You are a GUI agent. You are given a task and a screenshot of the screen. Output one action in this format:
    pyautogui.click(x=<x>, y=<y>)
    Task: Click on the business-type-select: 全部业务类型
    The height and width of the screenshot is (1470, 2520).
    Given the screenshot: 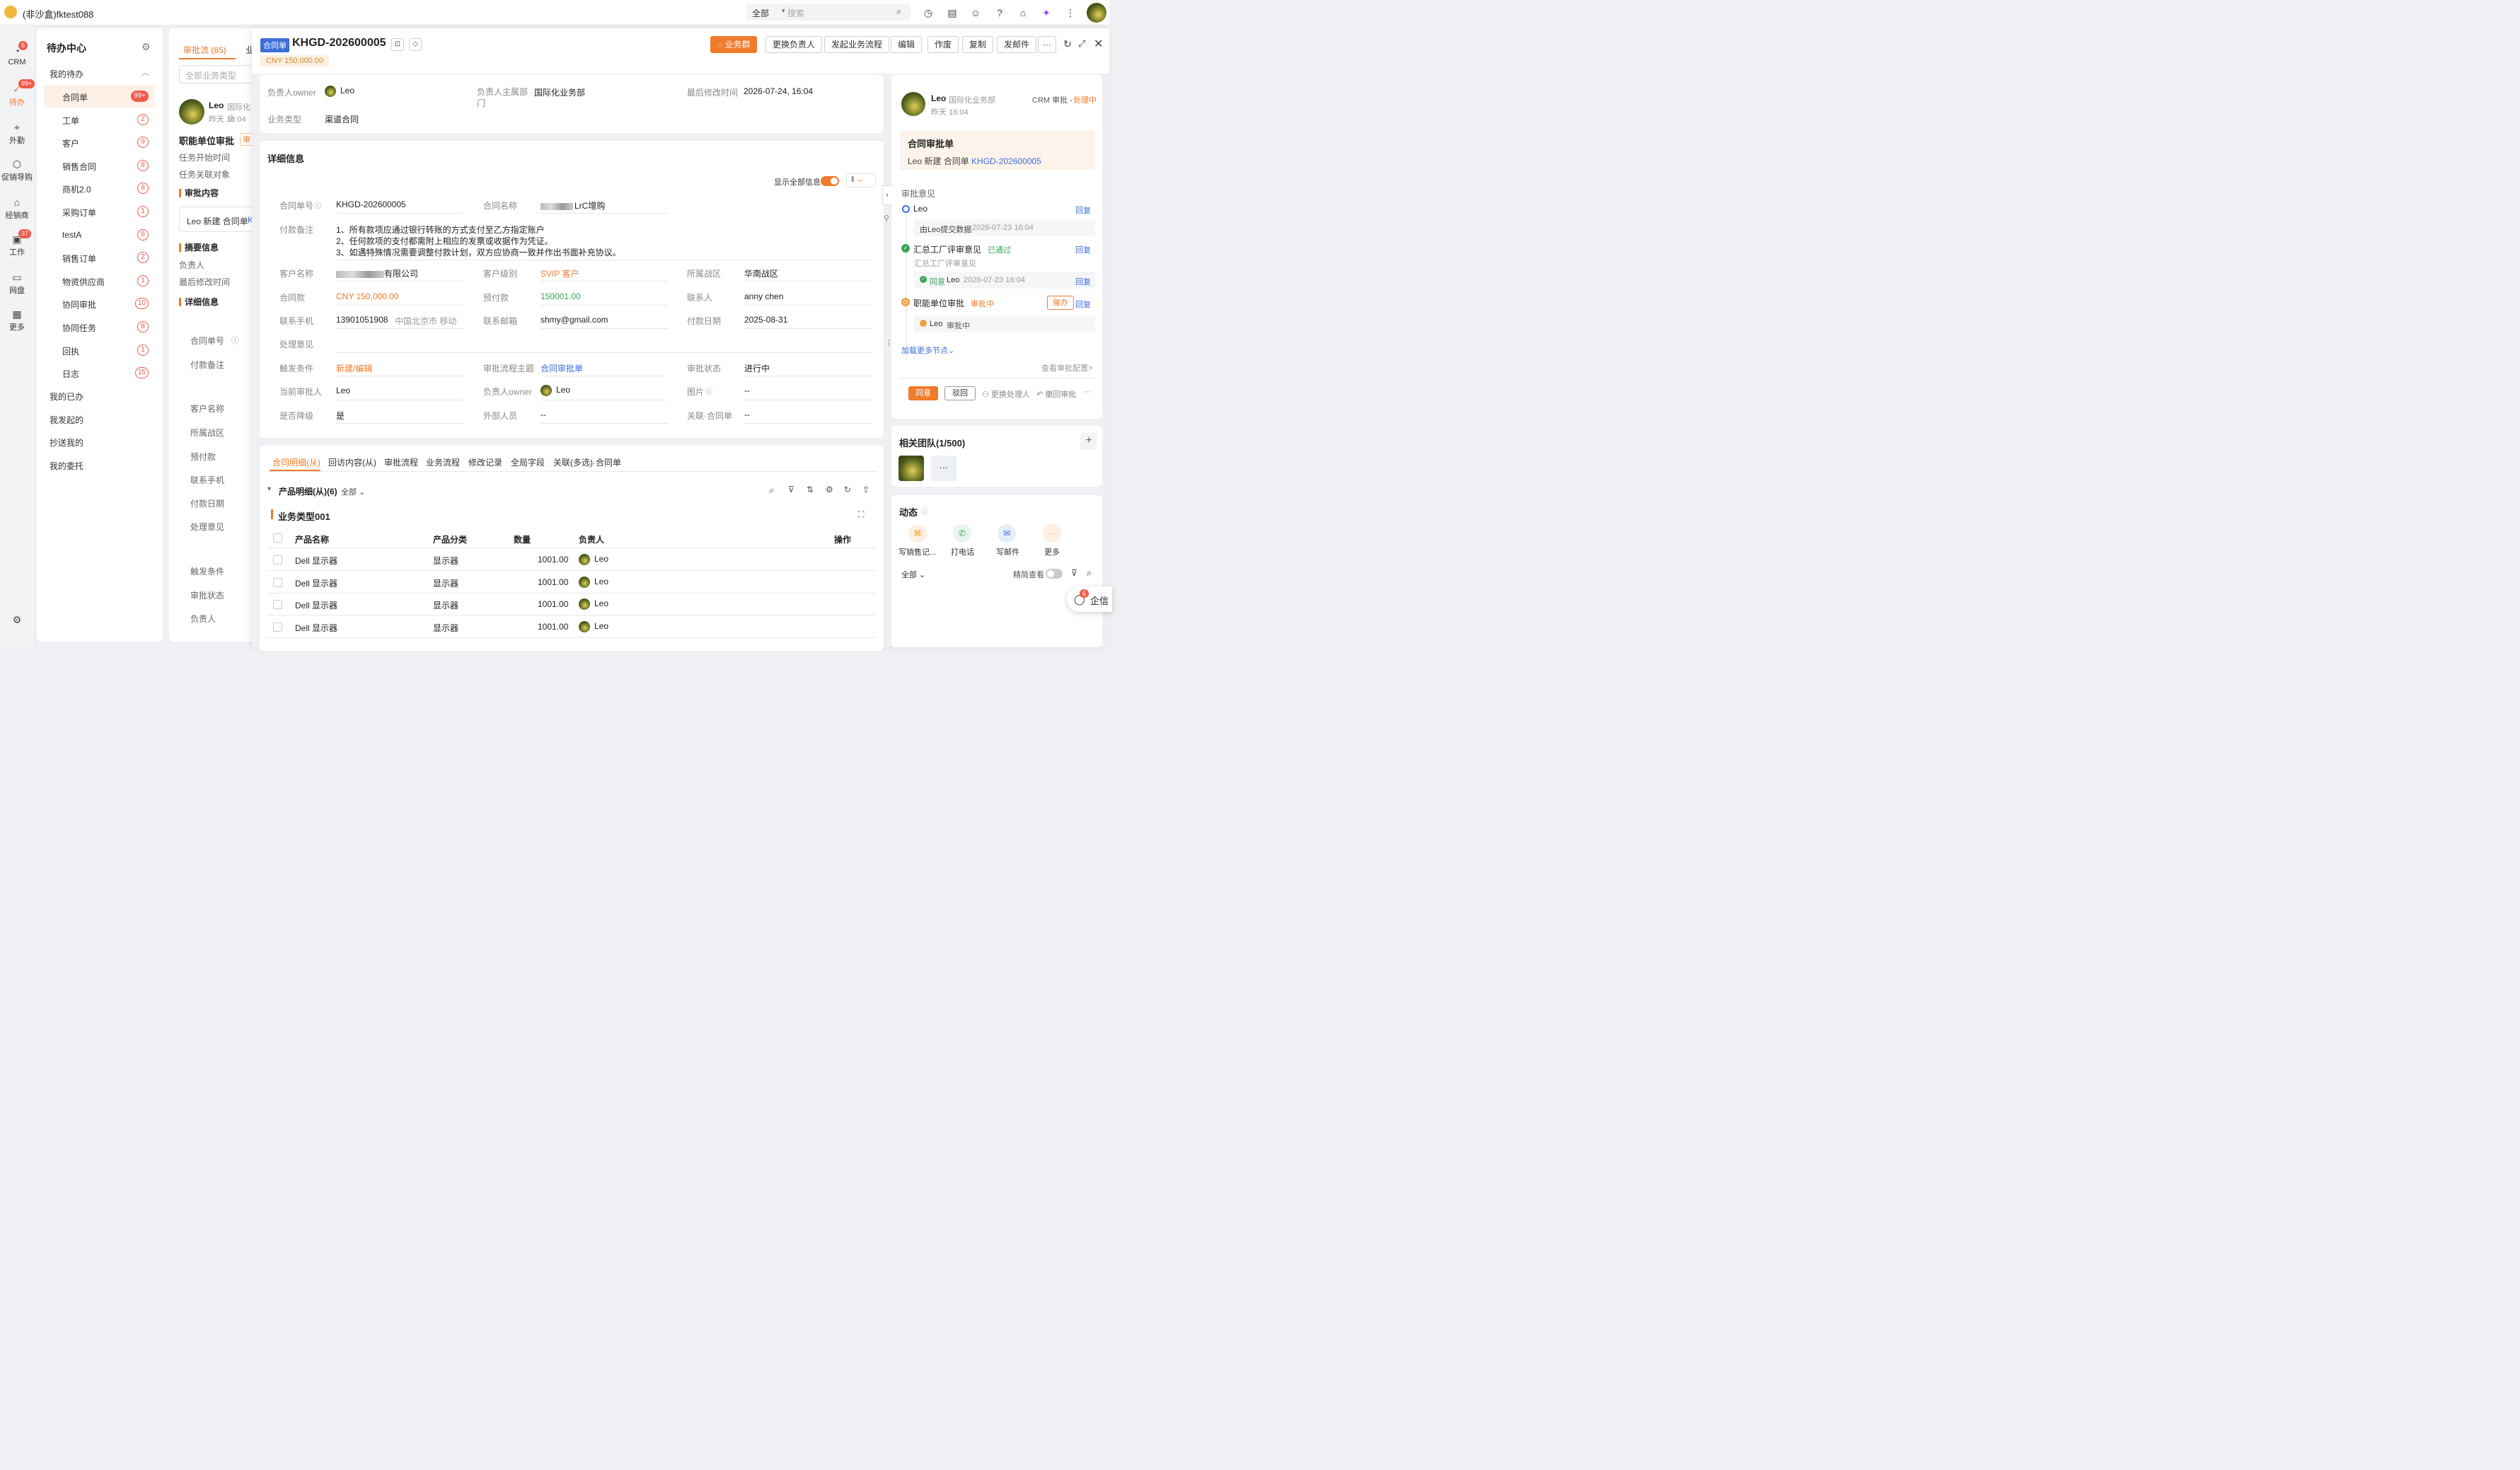 What is the action you would take?
    pyautogui.click(x=217, y=74)
    